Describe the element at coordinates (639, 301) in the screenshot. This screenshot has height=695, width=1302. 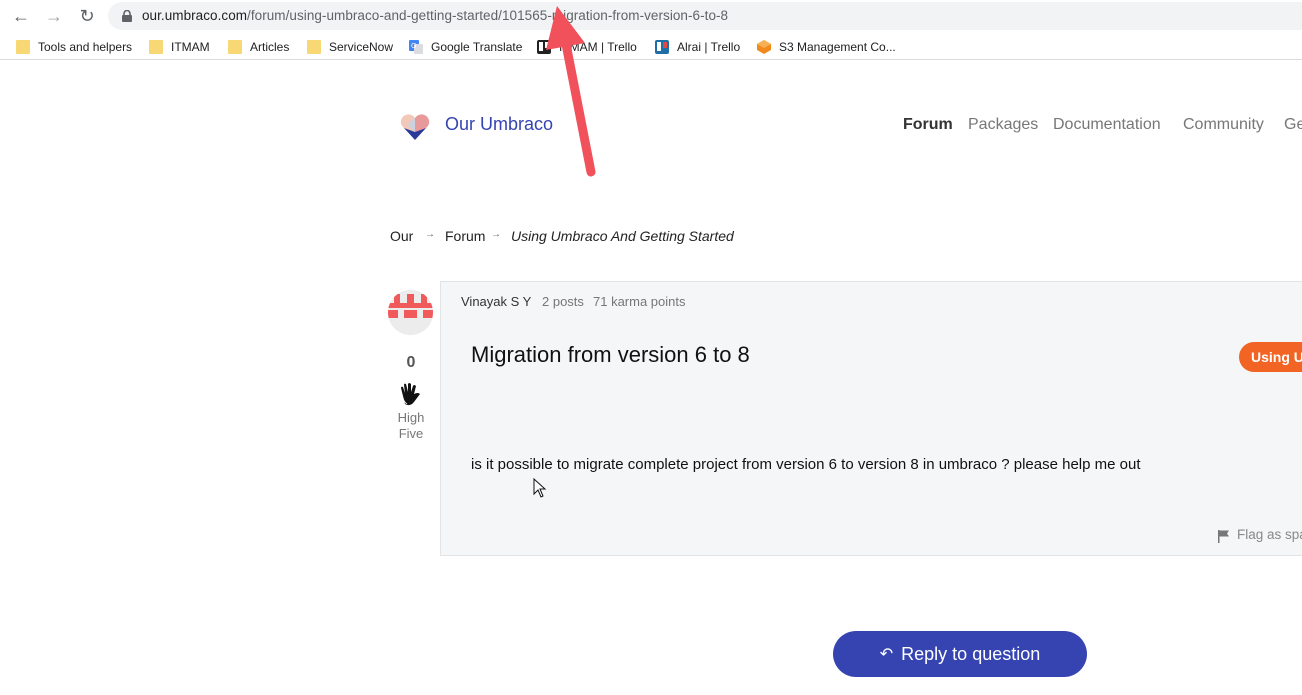
I see `author-karma: 71 karma points` at that location.